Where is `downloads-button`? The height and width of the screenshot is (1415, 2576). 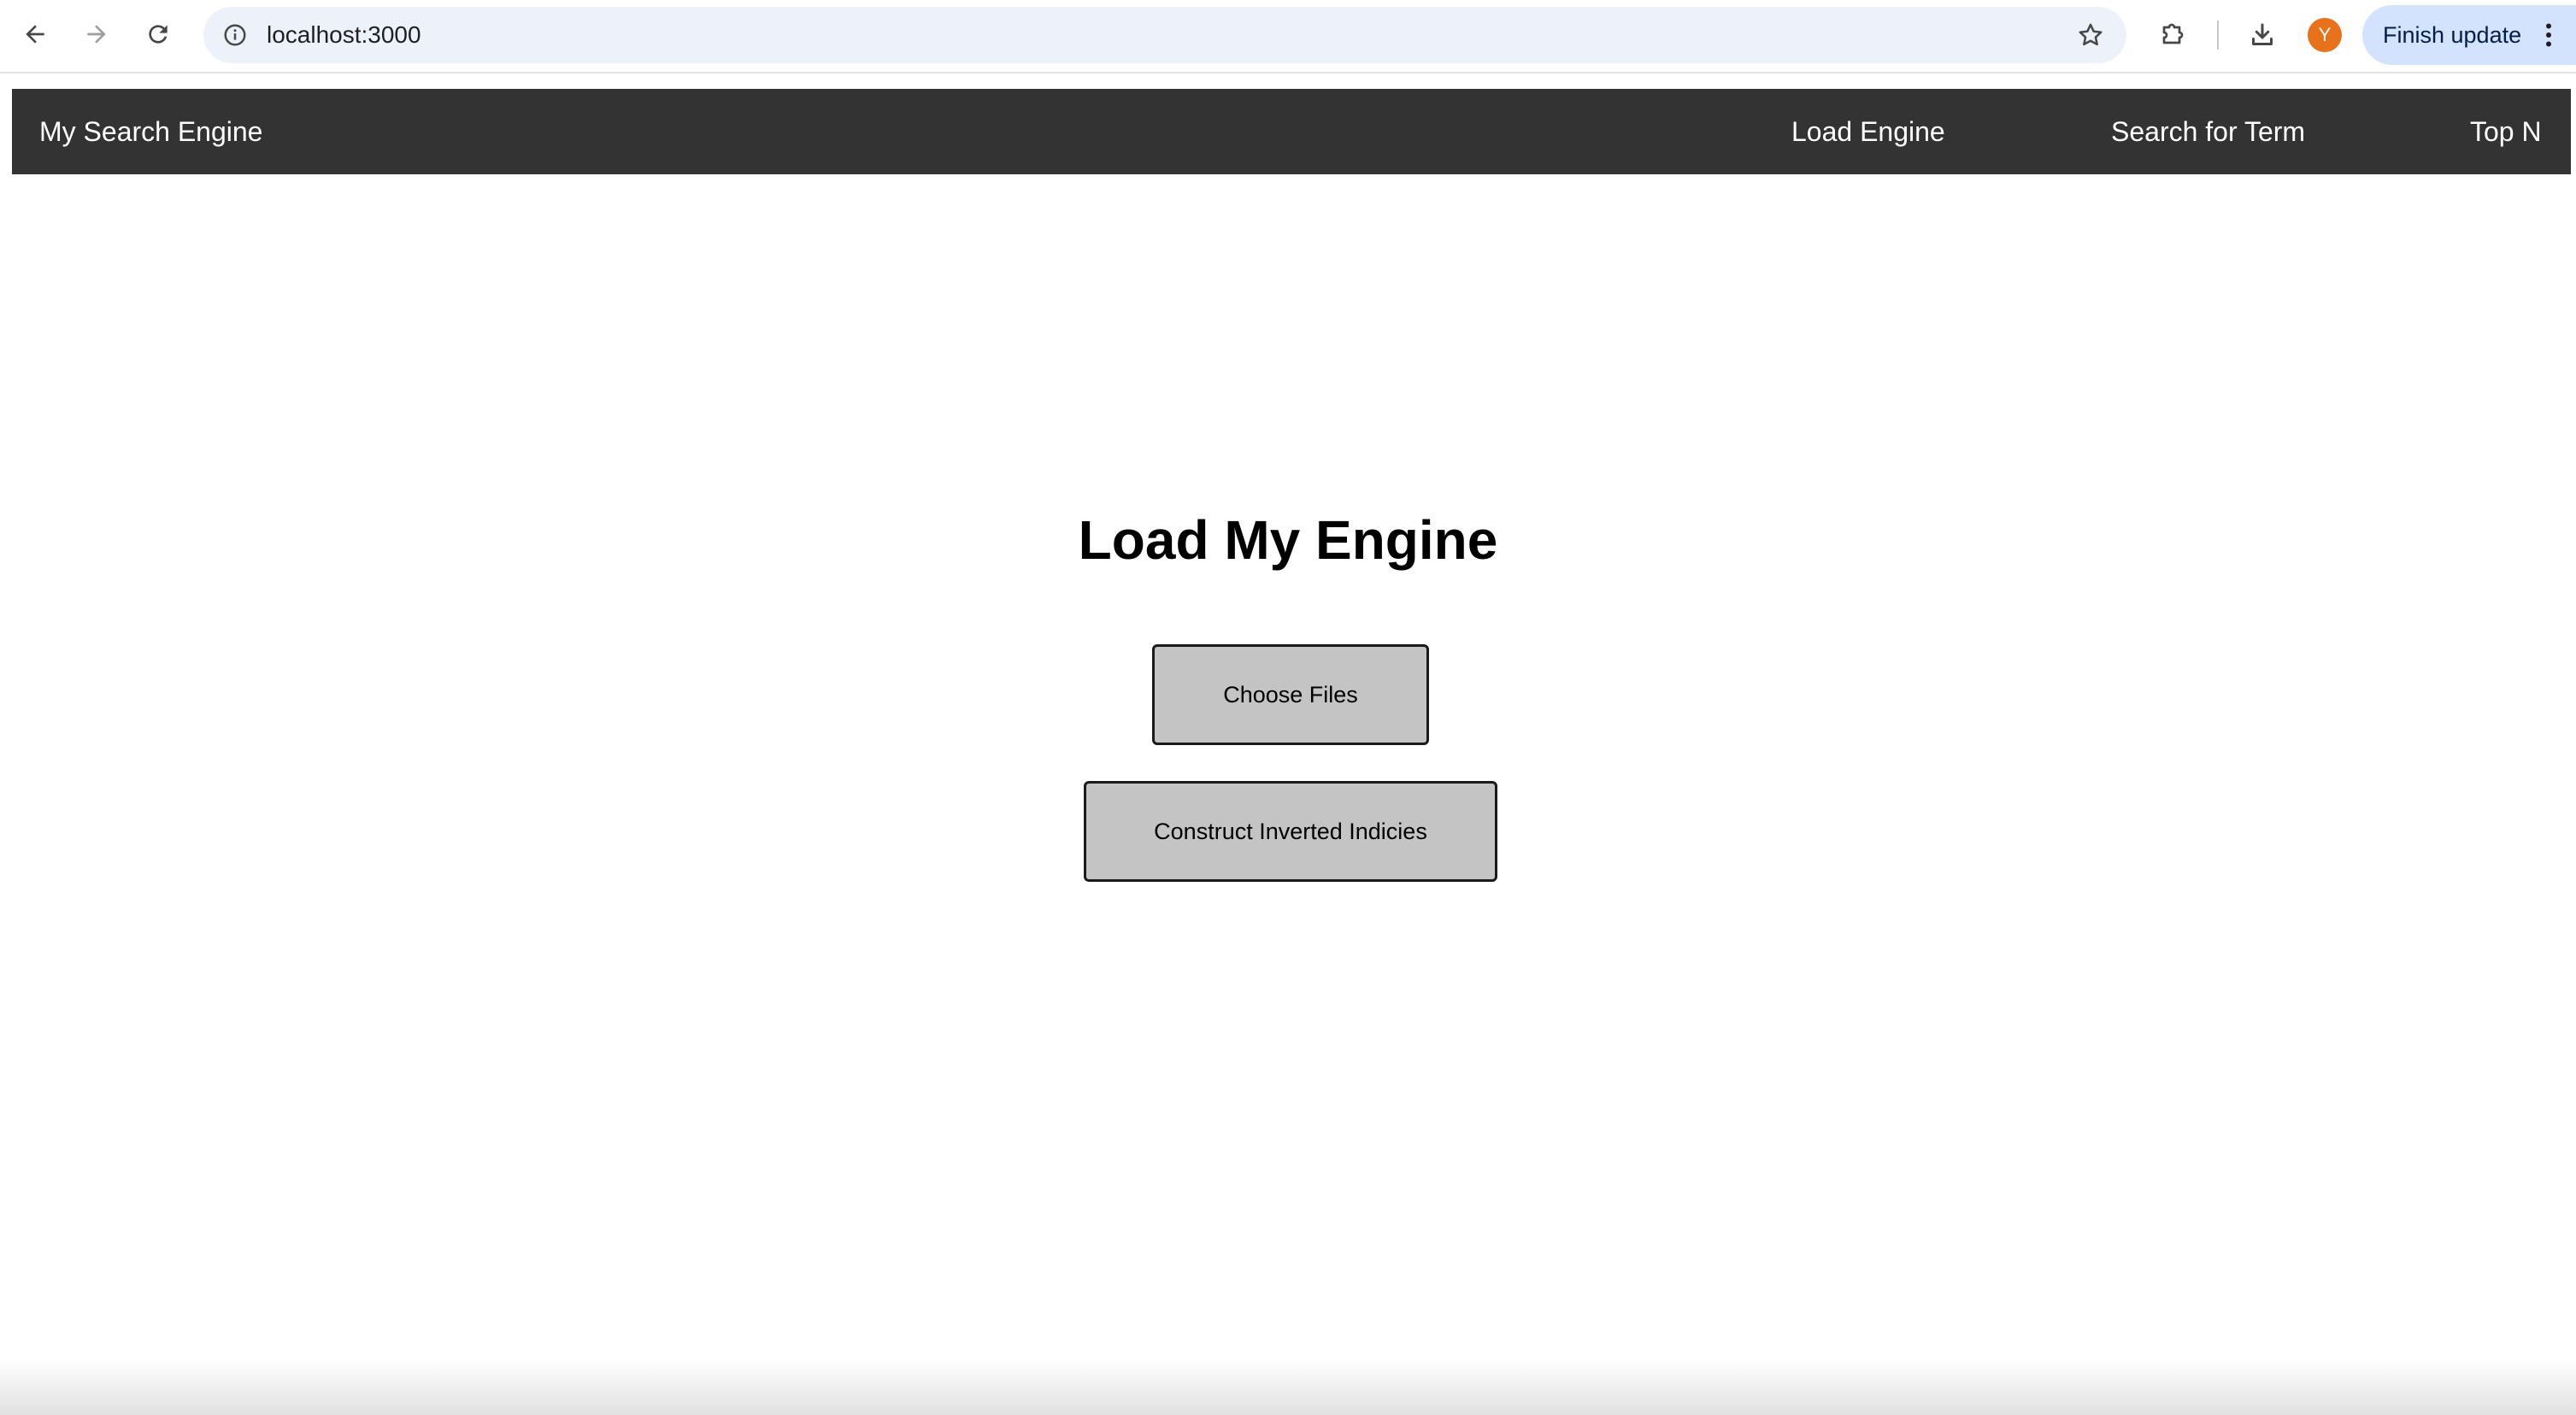
downloads-button is located at coordinates (2262, 35).